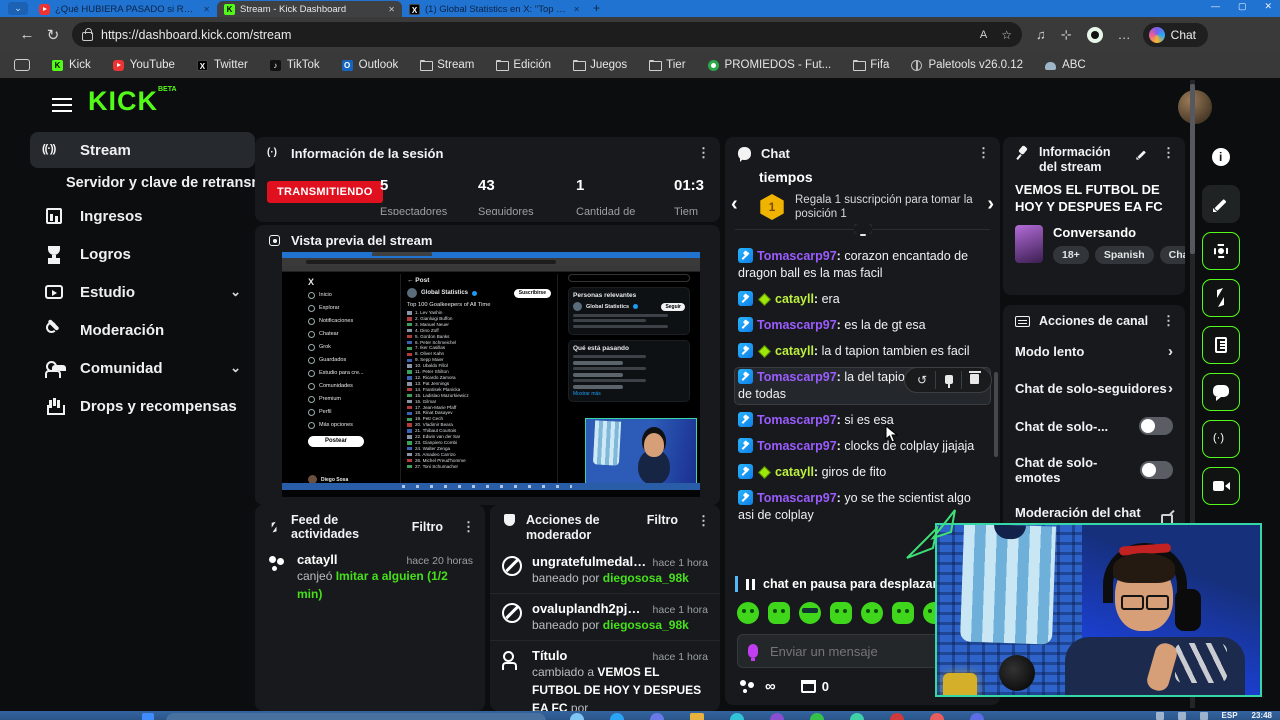 The image size is (1280, 720). I want to click on channel-action-row: Chat de solo-emotes ›, so click(1094, 470).